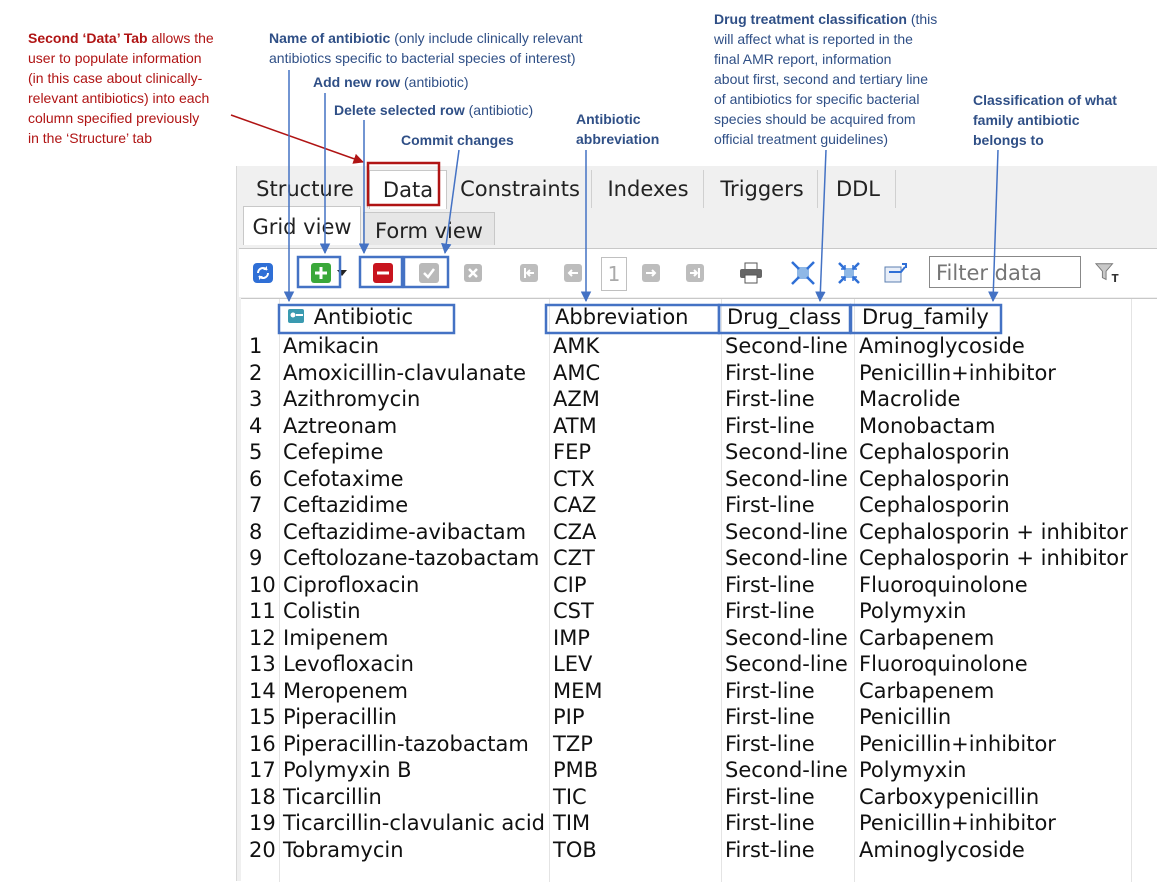  What do you see at coordinates (699, 346) in the screenshot?
I see `table-row: 1 Amikacin AMK Second-line Aminoglycoside` at bounding box center [699, 346].